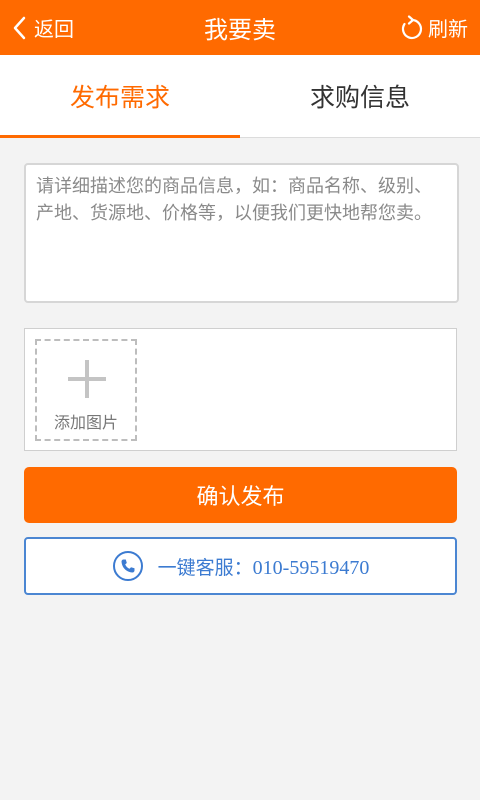 The width and height of the screenshot is (480, 800). I want to click on tab-purchase-info: 求购信息, so click(360, 96).